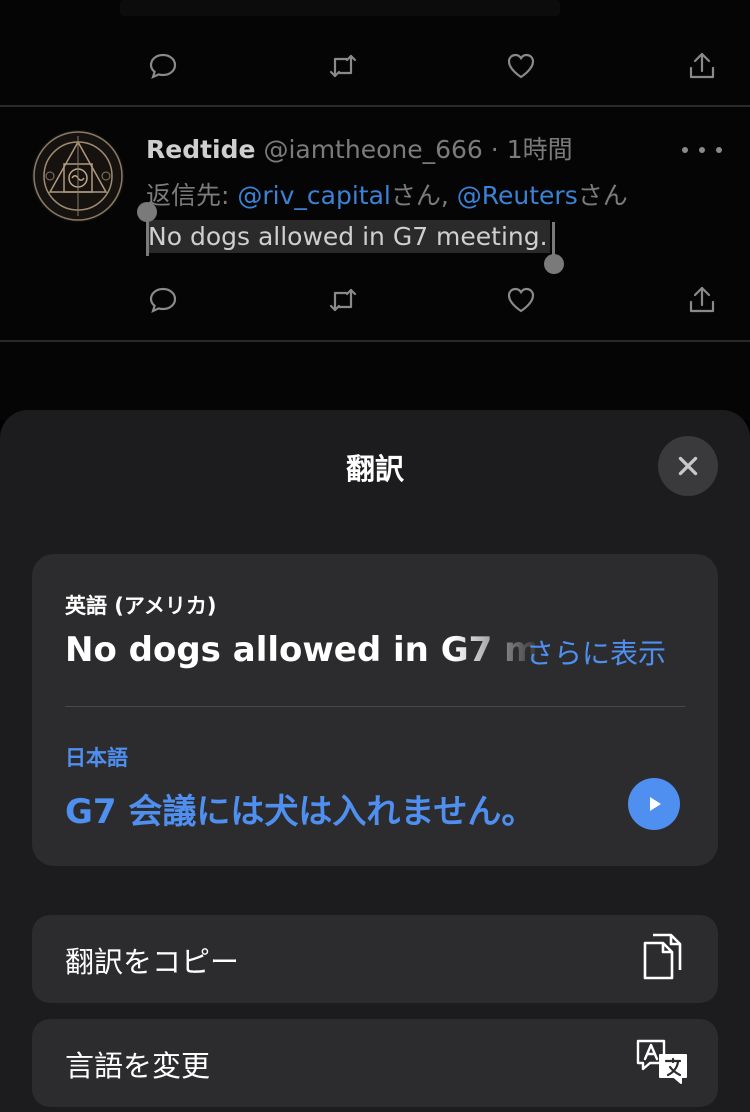 The image size is (750, 1112). I want to click on reply-to-line: 返信先: @riv_capitalさん, @Reutersさん, so click(387, 194).